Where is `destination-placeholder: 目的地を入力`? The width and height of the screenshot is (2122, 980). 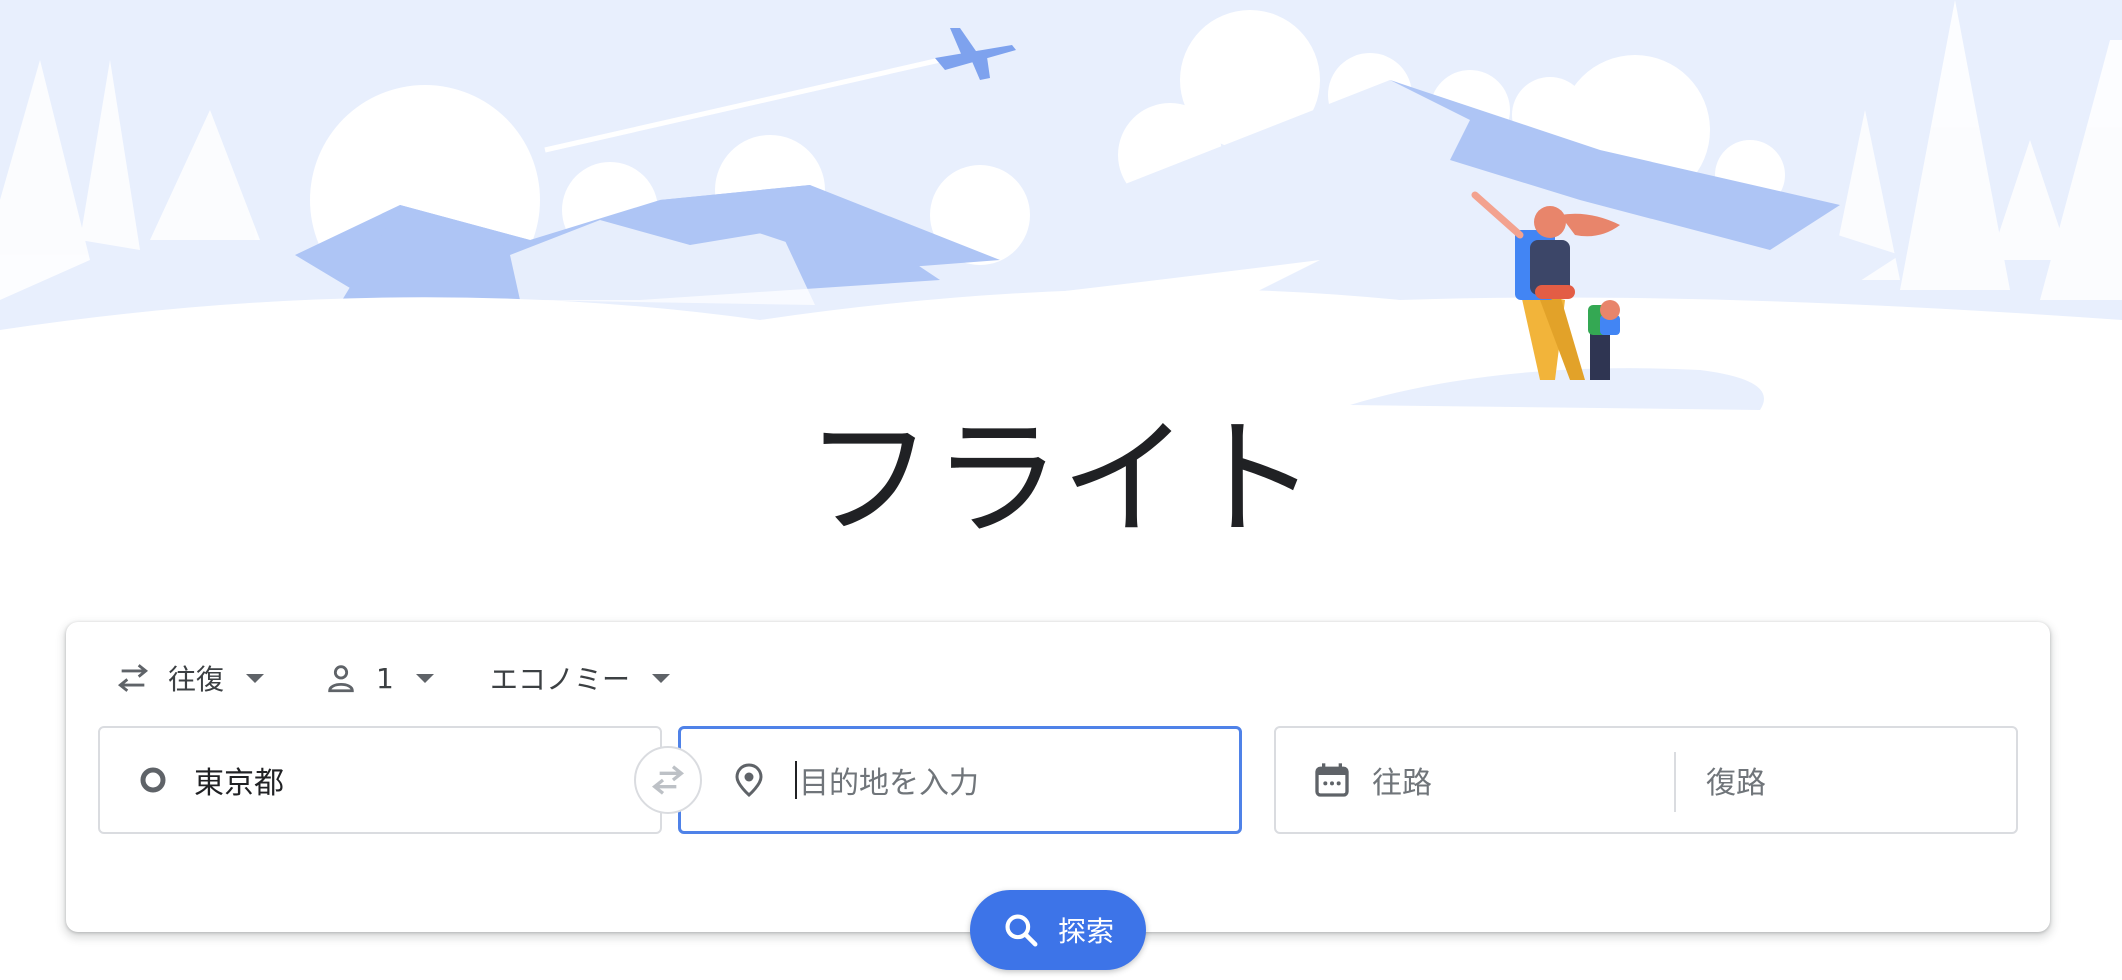
destination-placeholder: 目的地を入力 is located at coordinates (889, 783).